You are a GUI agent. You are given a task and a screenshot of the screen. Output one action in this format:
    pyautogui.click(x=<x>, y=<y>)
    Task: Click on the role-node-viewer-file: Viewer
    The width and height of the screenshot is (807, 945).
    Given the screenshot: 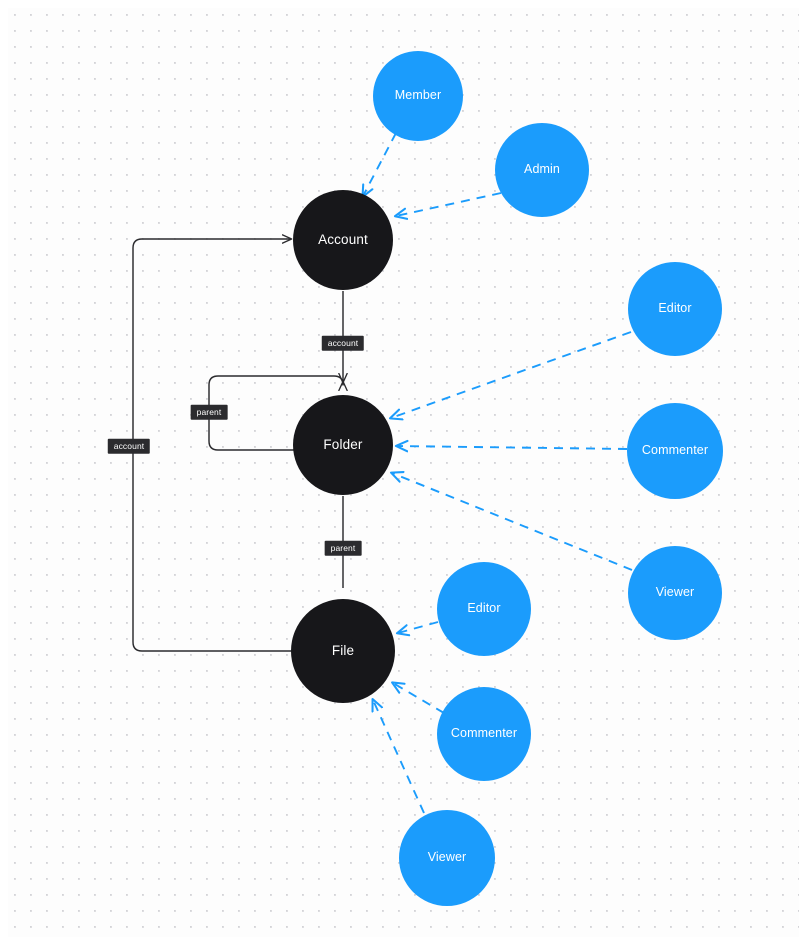 What is the action you would take?
    pyautogui.click(x=447, y=858)
    